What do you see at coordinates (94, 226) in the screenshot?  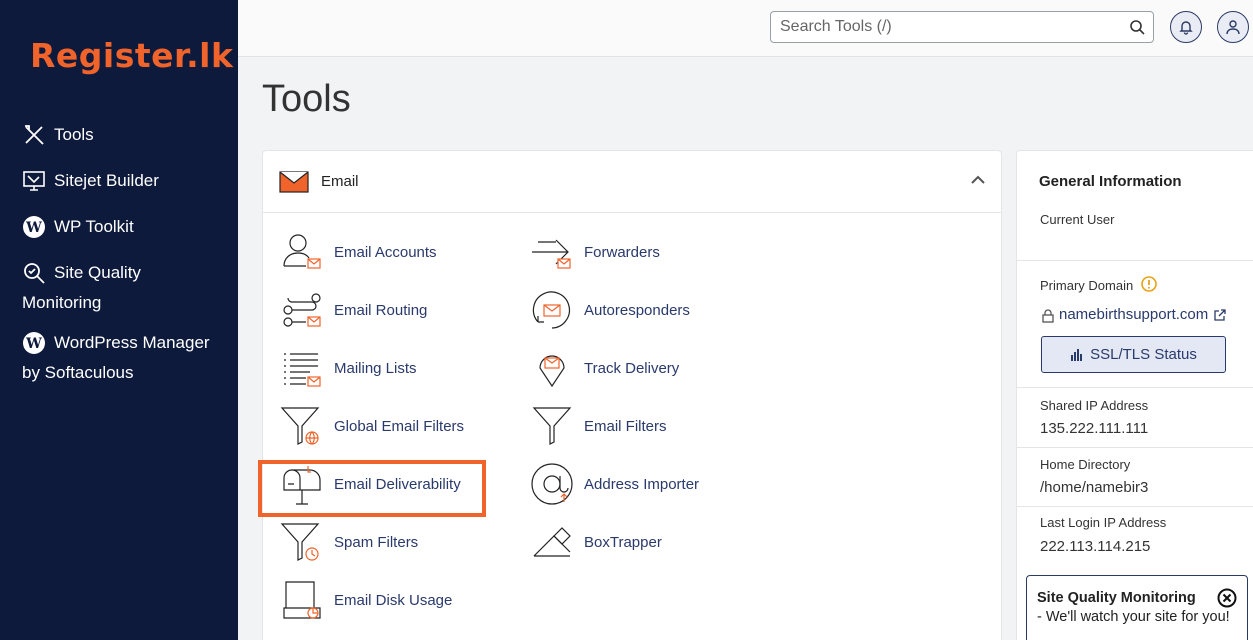 I see `sidebar-item-label: WP Toolkit` at bounding box center [94, 226].